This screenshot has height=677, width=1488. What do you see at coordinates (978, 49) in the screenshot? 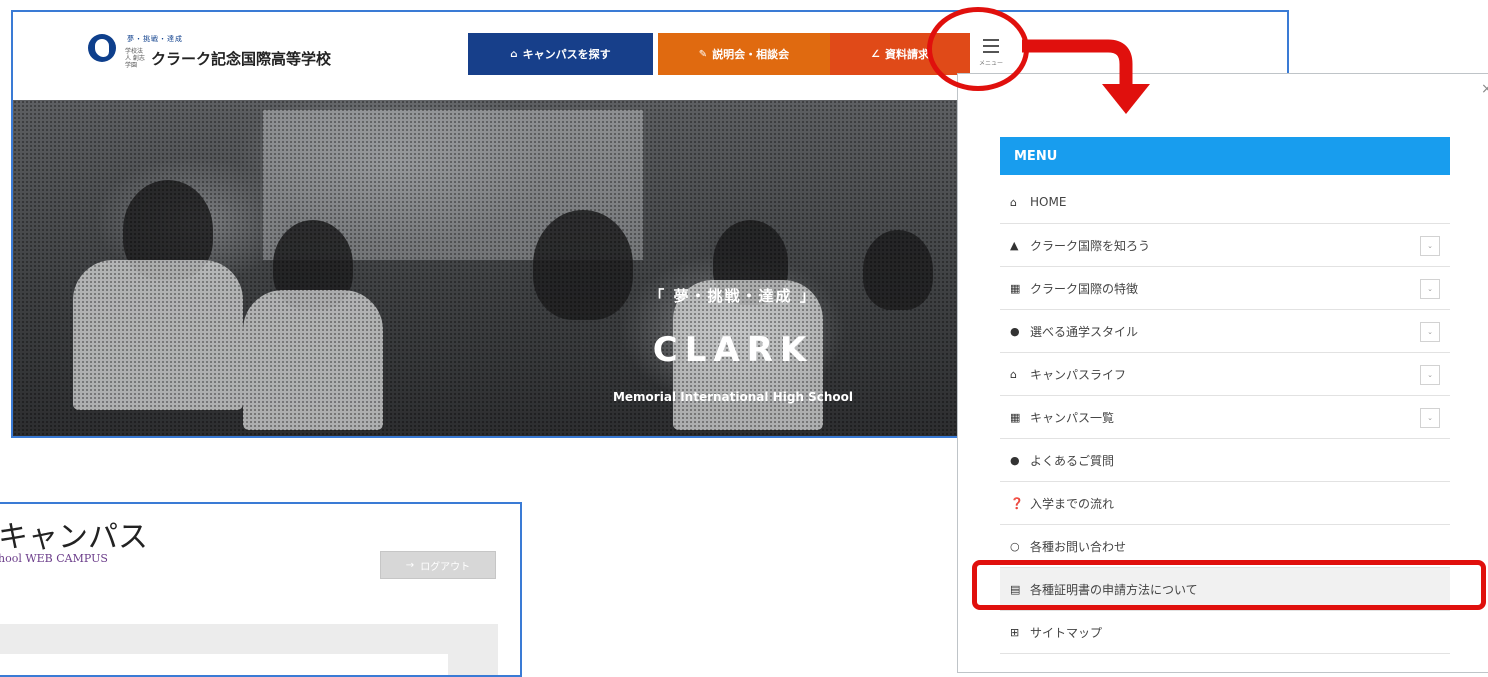
I see `menu-button-highlight-circle` at bounding box center [978, 49].